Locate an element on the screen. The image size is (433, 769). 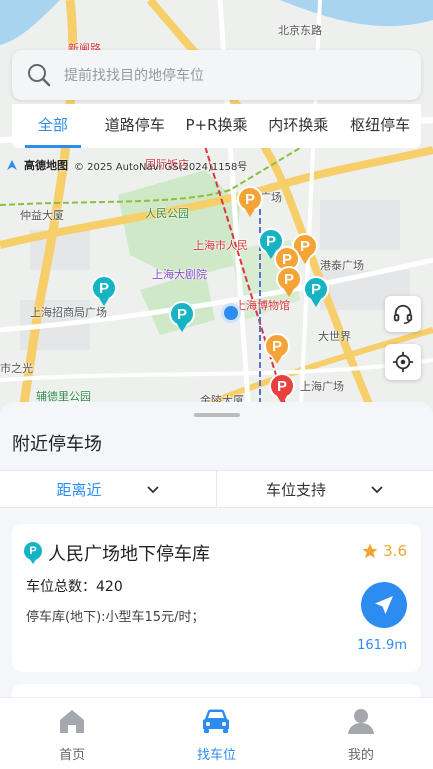
search-bar: 提前找找目的地停车位 is located at coordinates (216, 75).